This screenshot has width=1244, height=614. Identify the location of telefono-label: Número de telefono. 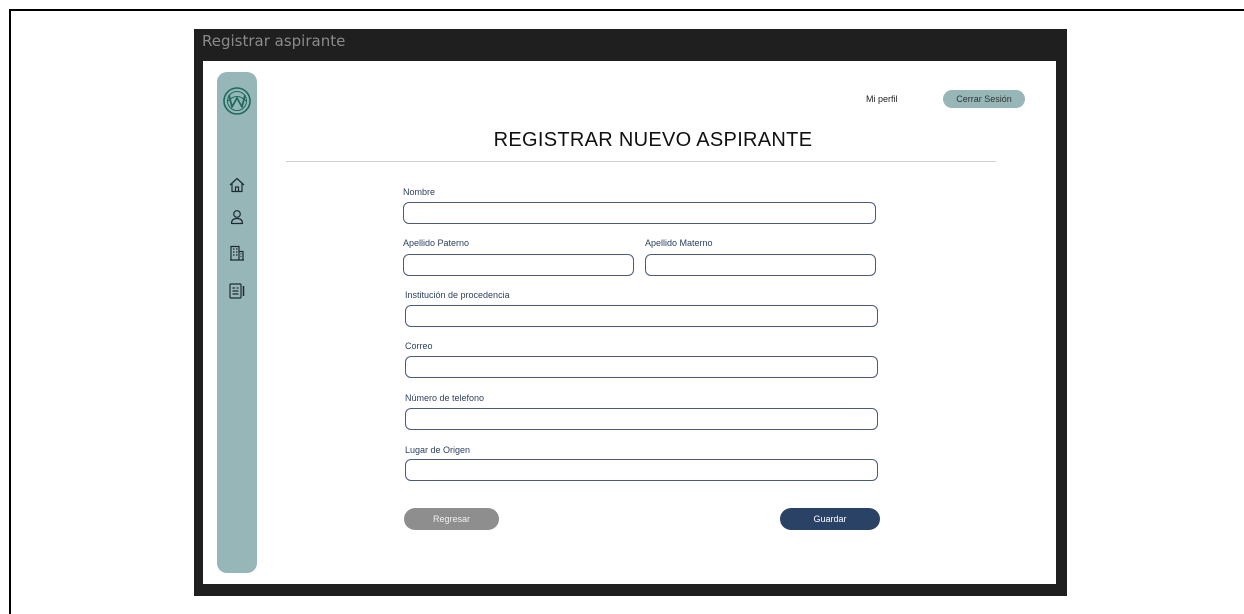
(445, 398).